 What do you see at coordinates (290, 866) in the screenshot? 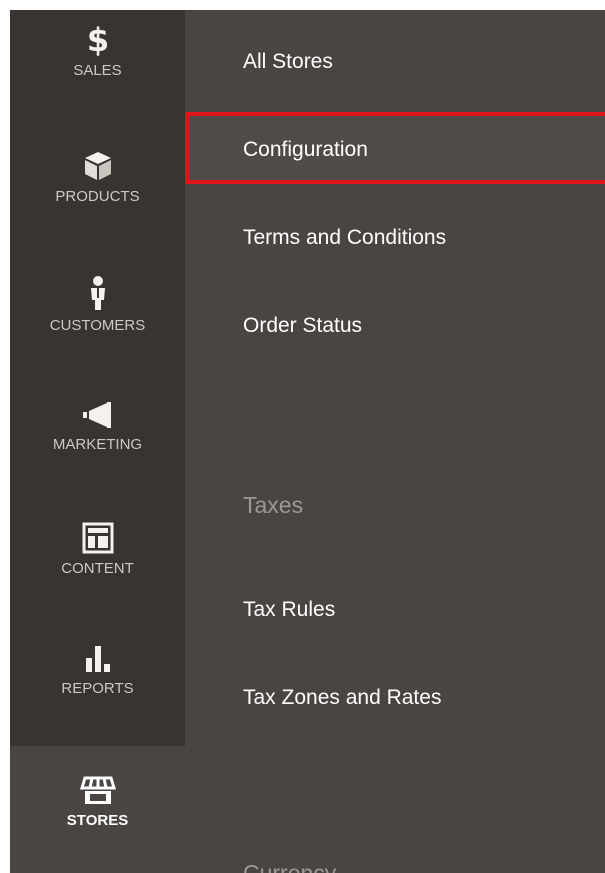
I see `section-title-currency: Currency` at bounding box center [290, 866].